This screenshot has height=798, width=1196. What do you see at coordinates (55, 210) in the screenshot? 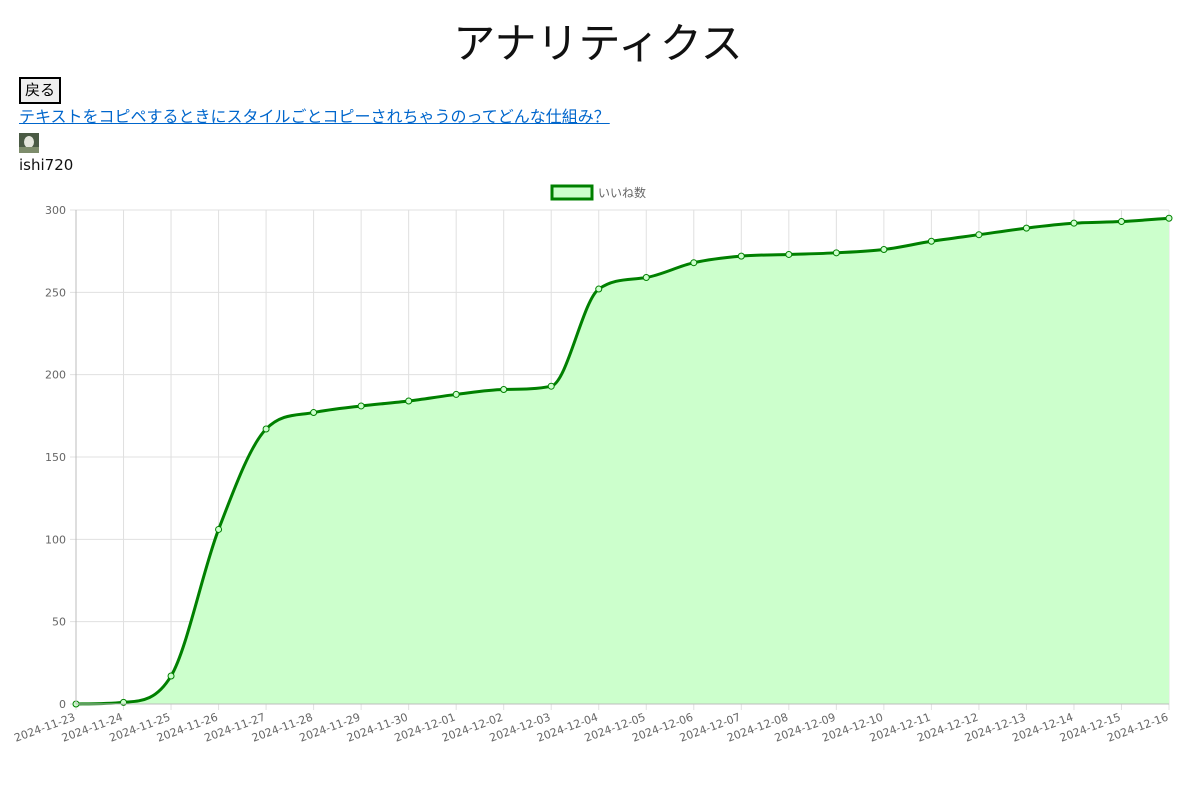
I see `y-tick-label: 300` at bounding box center [55, 210].